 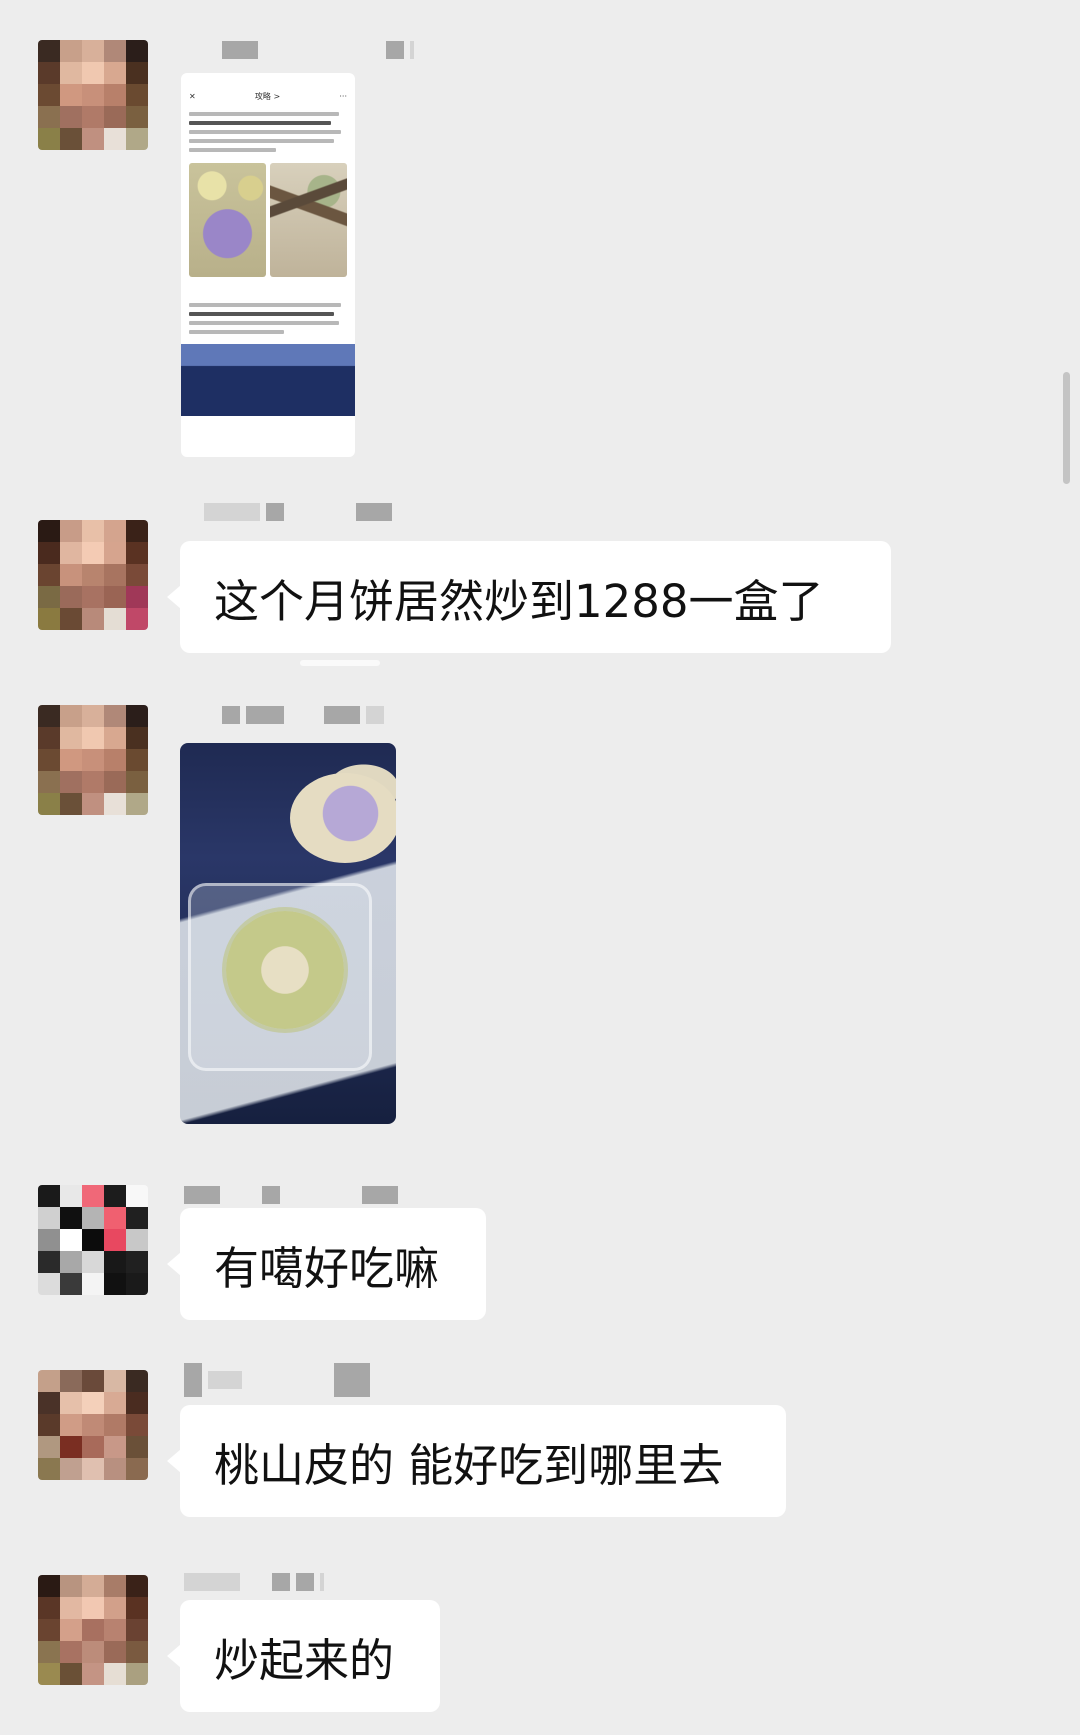 I want to click on message-text: 这个月饼居然炒到1288一盒了, so click(x=519, y=601).